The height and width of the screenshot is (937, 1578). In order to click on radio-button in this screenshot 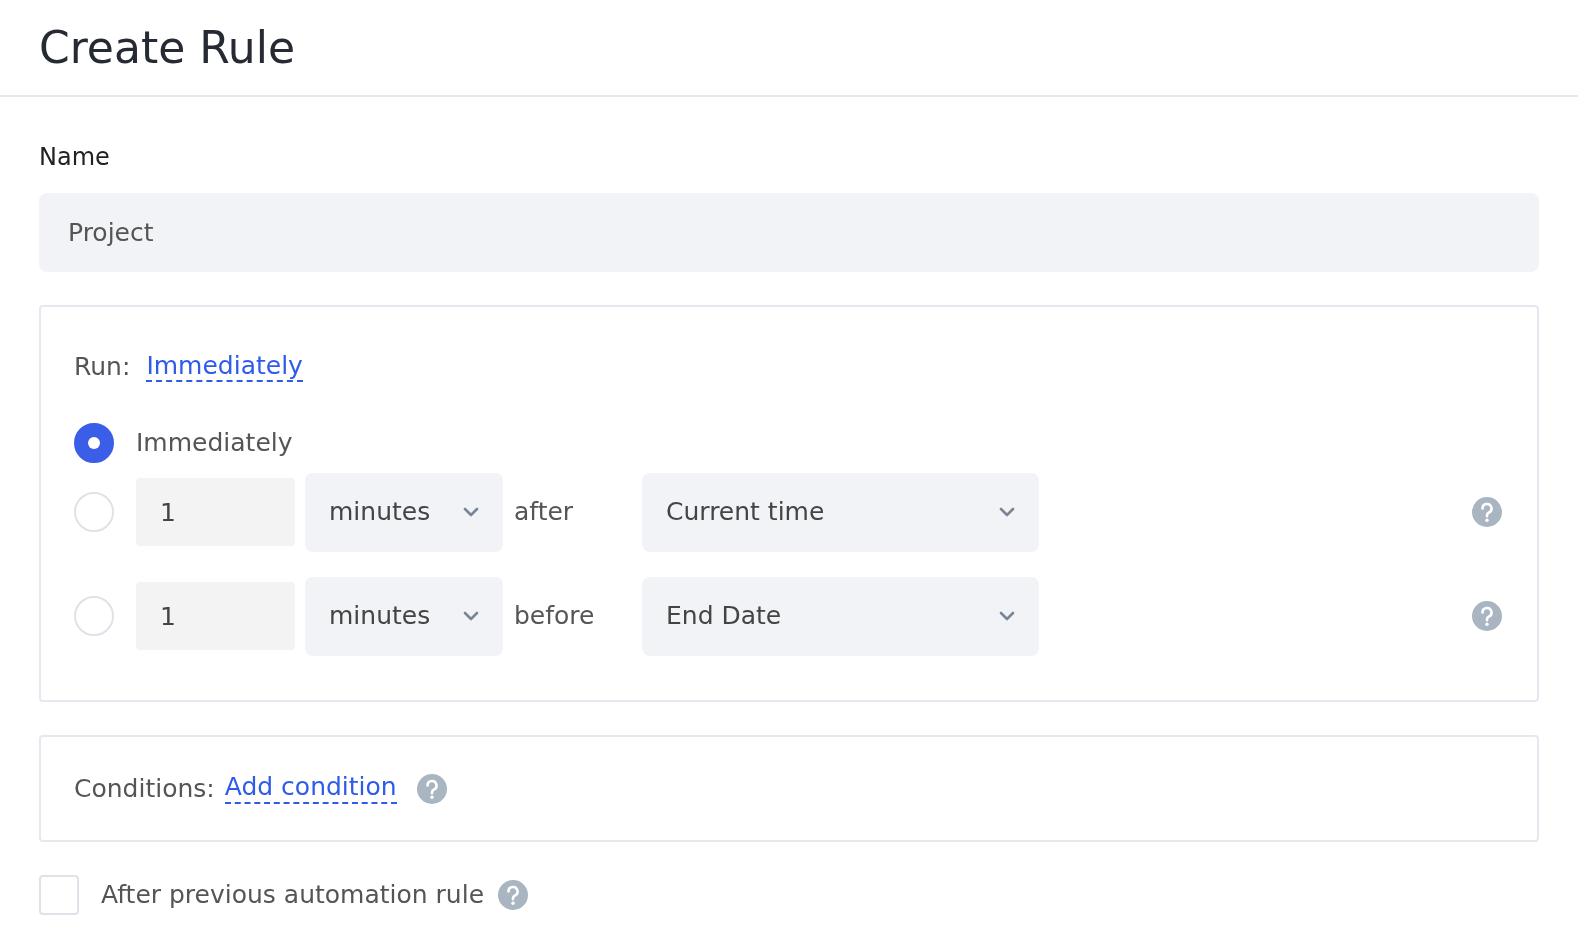, I will do `click(94, 442)`.